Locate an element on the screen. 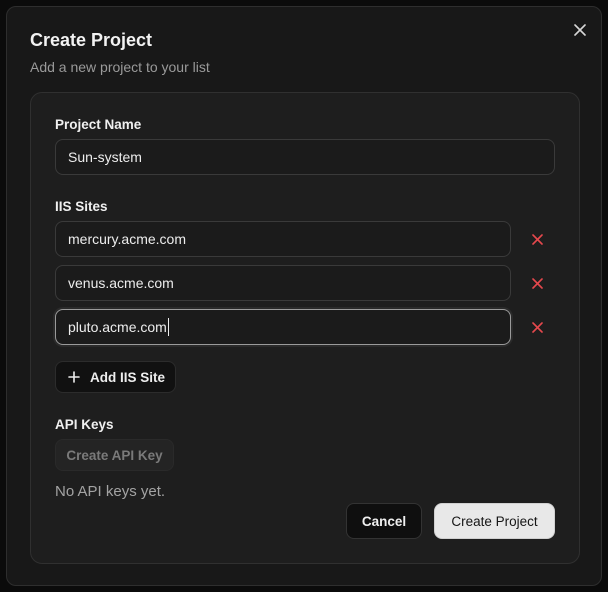 The height and width of the screenshot is (592, 608). api-keys-empty-text: No API keys yet. is located at coordinates (110, 491).